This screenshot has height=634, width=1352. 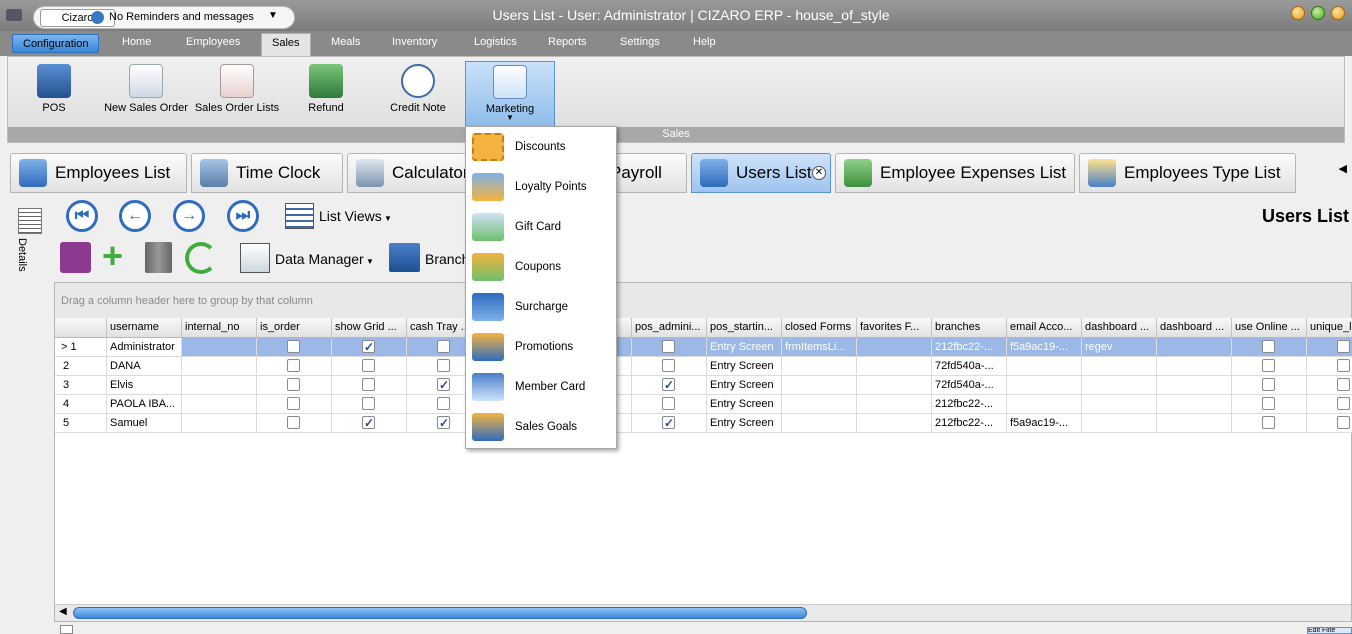 I want to click on row-number: > 1, so click(x=81, y=347).